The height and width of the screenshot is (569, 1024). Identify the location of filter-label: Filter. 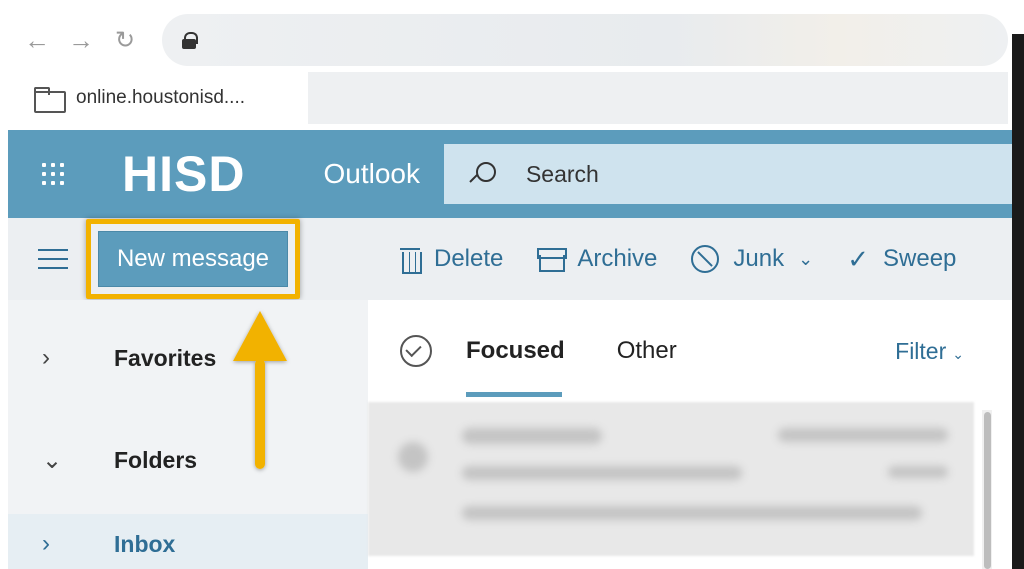
(921, 350).